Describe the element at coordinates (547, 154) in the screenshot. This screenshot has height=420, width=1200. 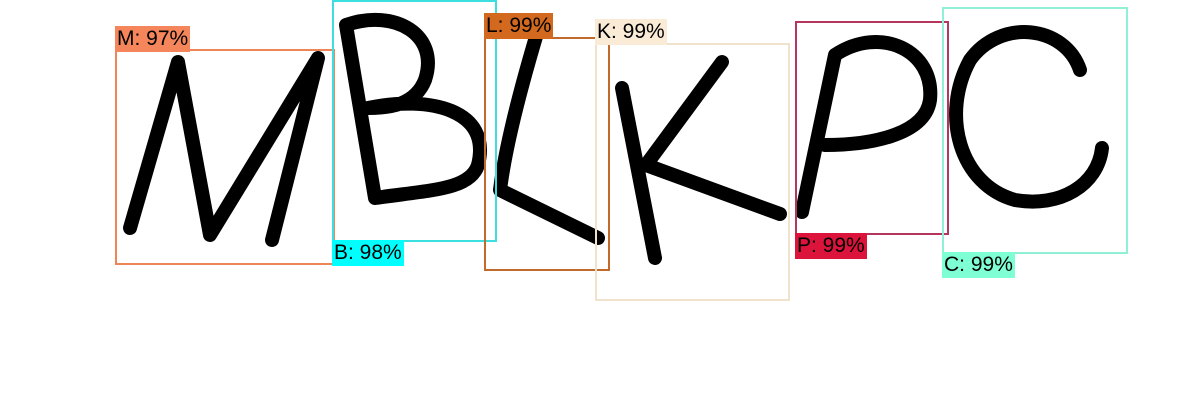
I see `detection-box-l` at that location.